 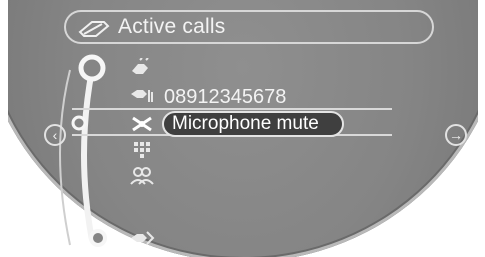 I want to click on selected-item-label: Microphone mute, so click(x=245, y=123).